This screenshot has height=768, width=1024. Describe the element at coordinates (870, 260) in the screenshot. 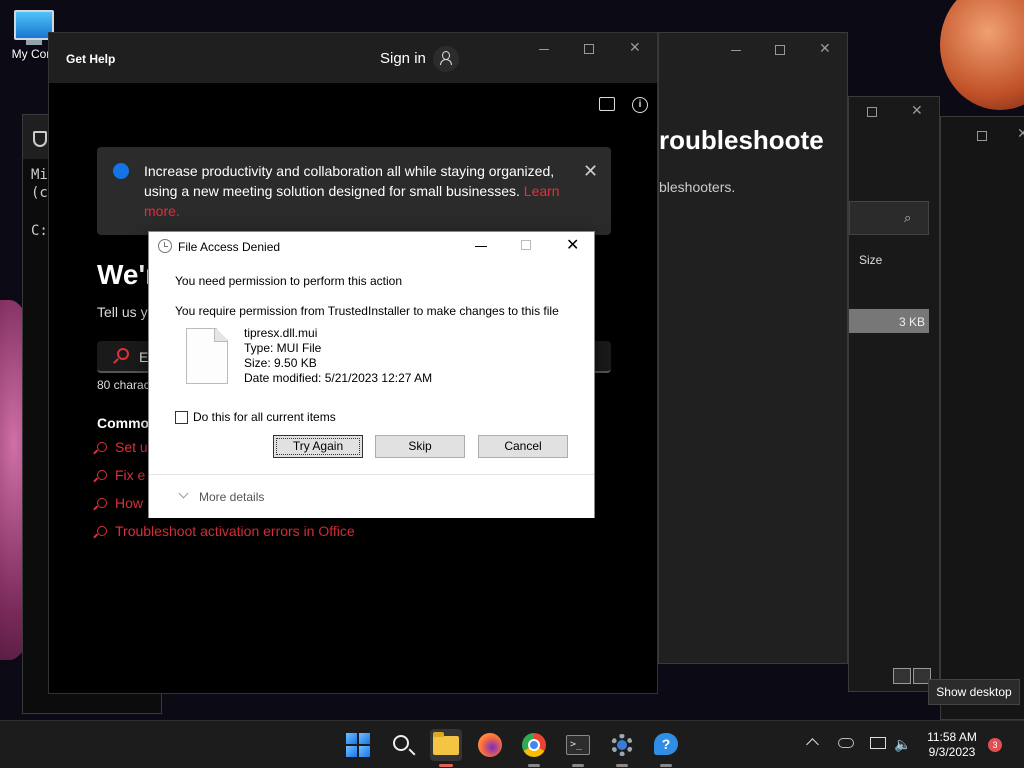

I see `size-column-header: Size` at that location.